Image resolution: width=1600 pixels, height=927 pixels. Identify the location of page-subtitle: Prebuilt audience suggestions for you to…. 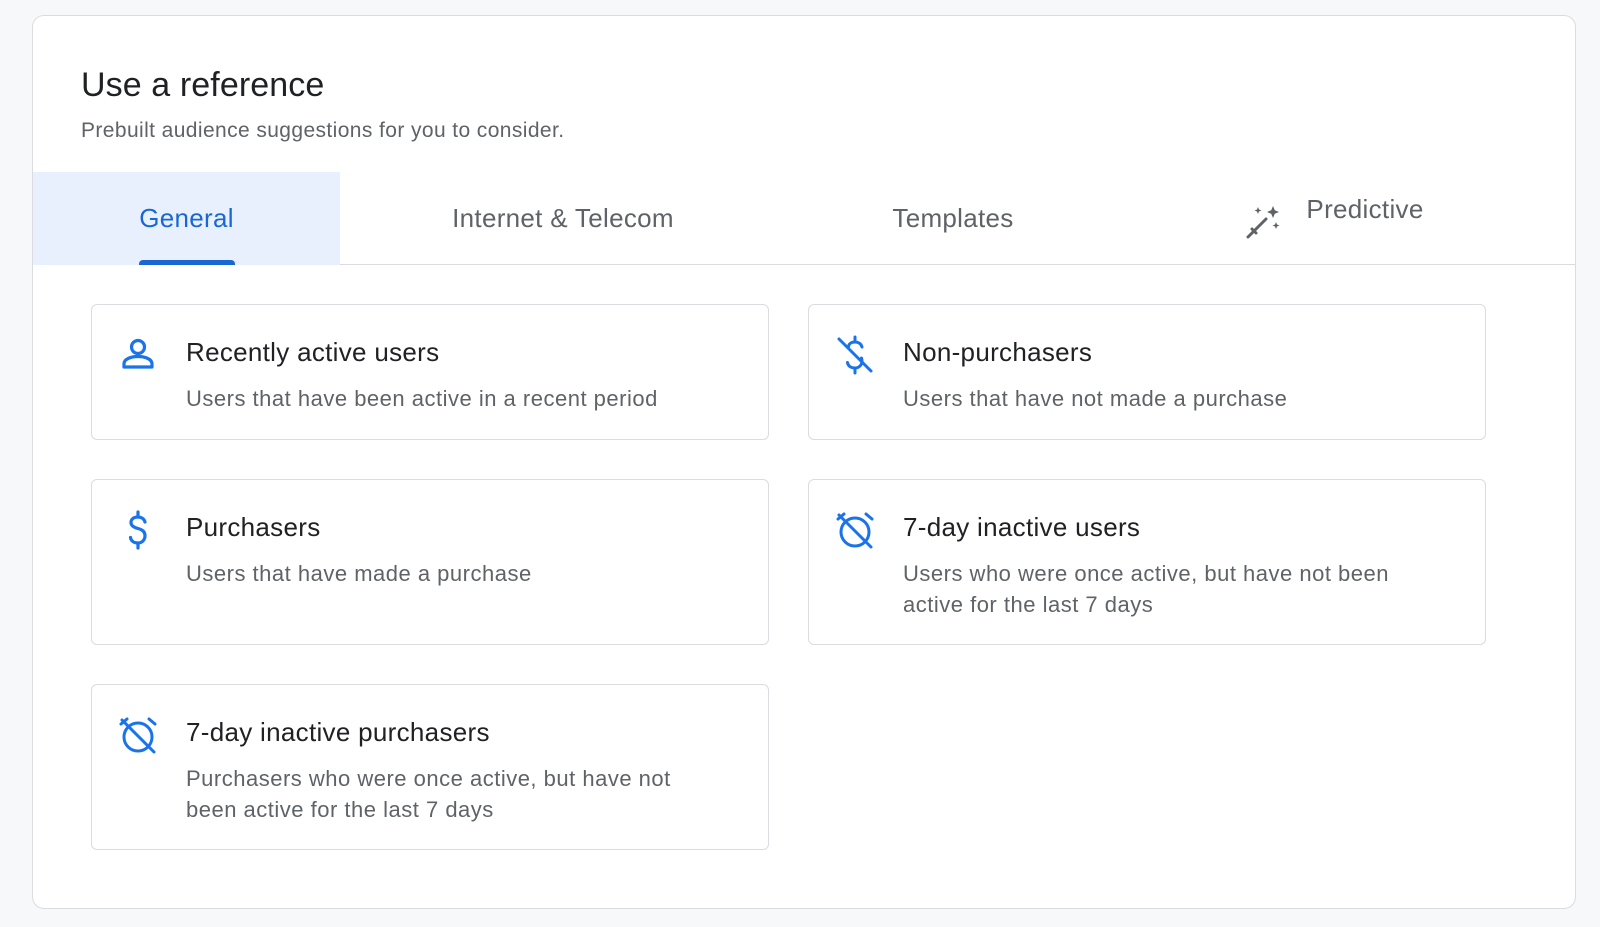
(323, 130).